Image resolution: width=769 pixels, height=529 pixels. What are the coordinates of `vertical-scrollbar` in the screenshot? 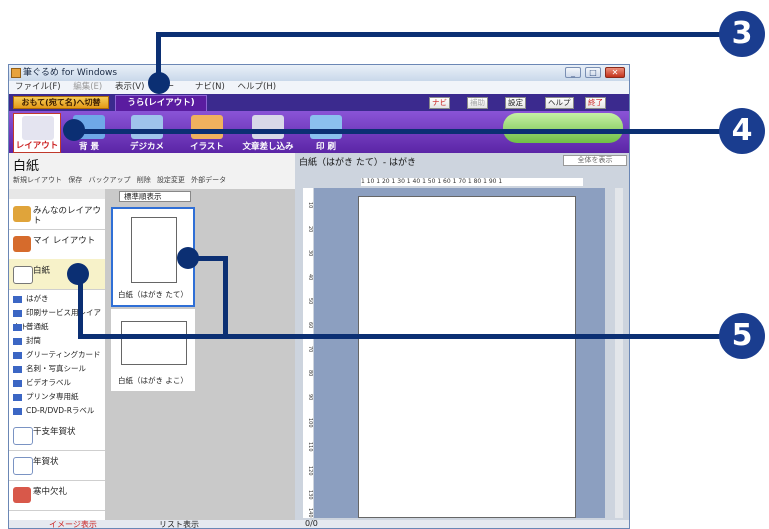 It's located at (619, 353).